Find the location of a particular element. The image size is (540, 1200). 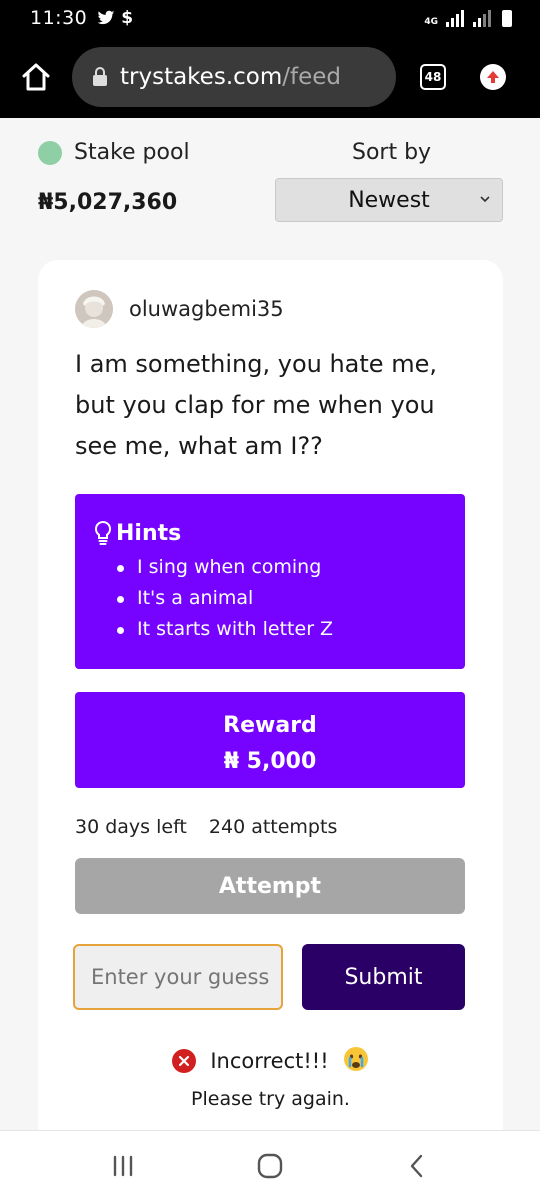

browser-toolbar: trystakes.com/feed 48 is located at coordinates (270, 77).